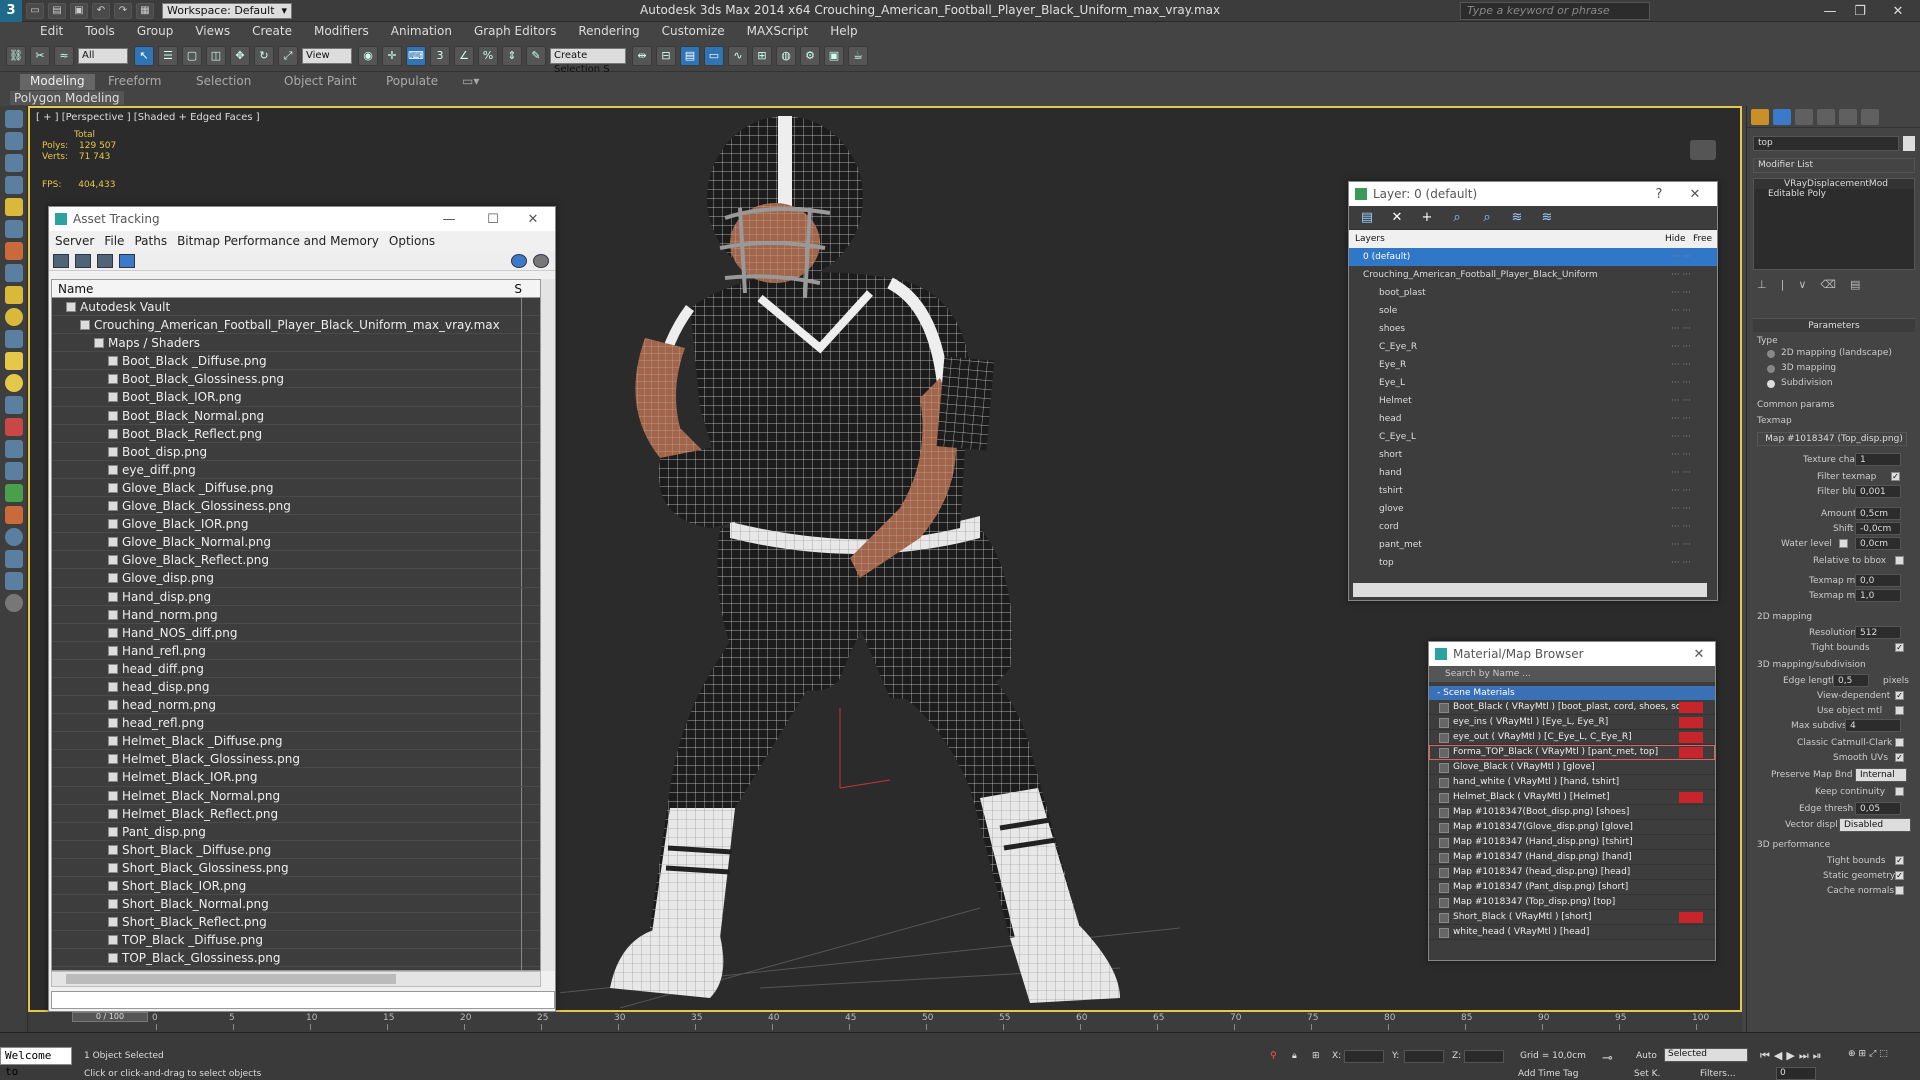  I want to click on close-icon: ✕, so click(1898, 11).